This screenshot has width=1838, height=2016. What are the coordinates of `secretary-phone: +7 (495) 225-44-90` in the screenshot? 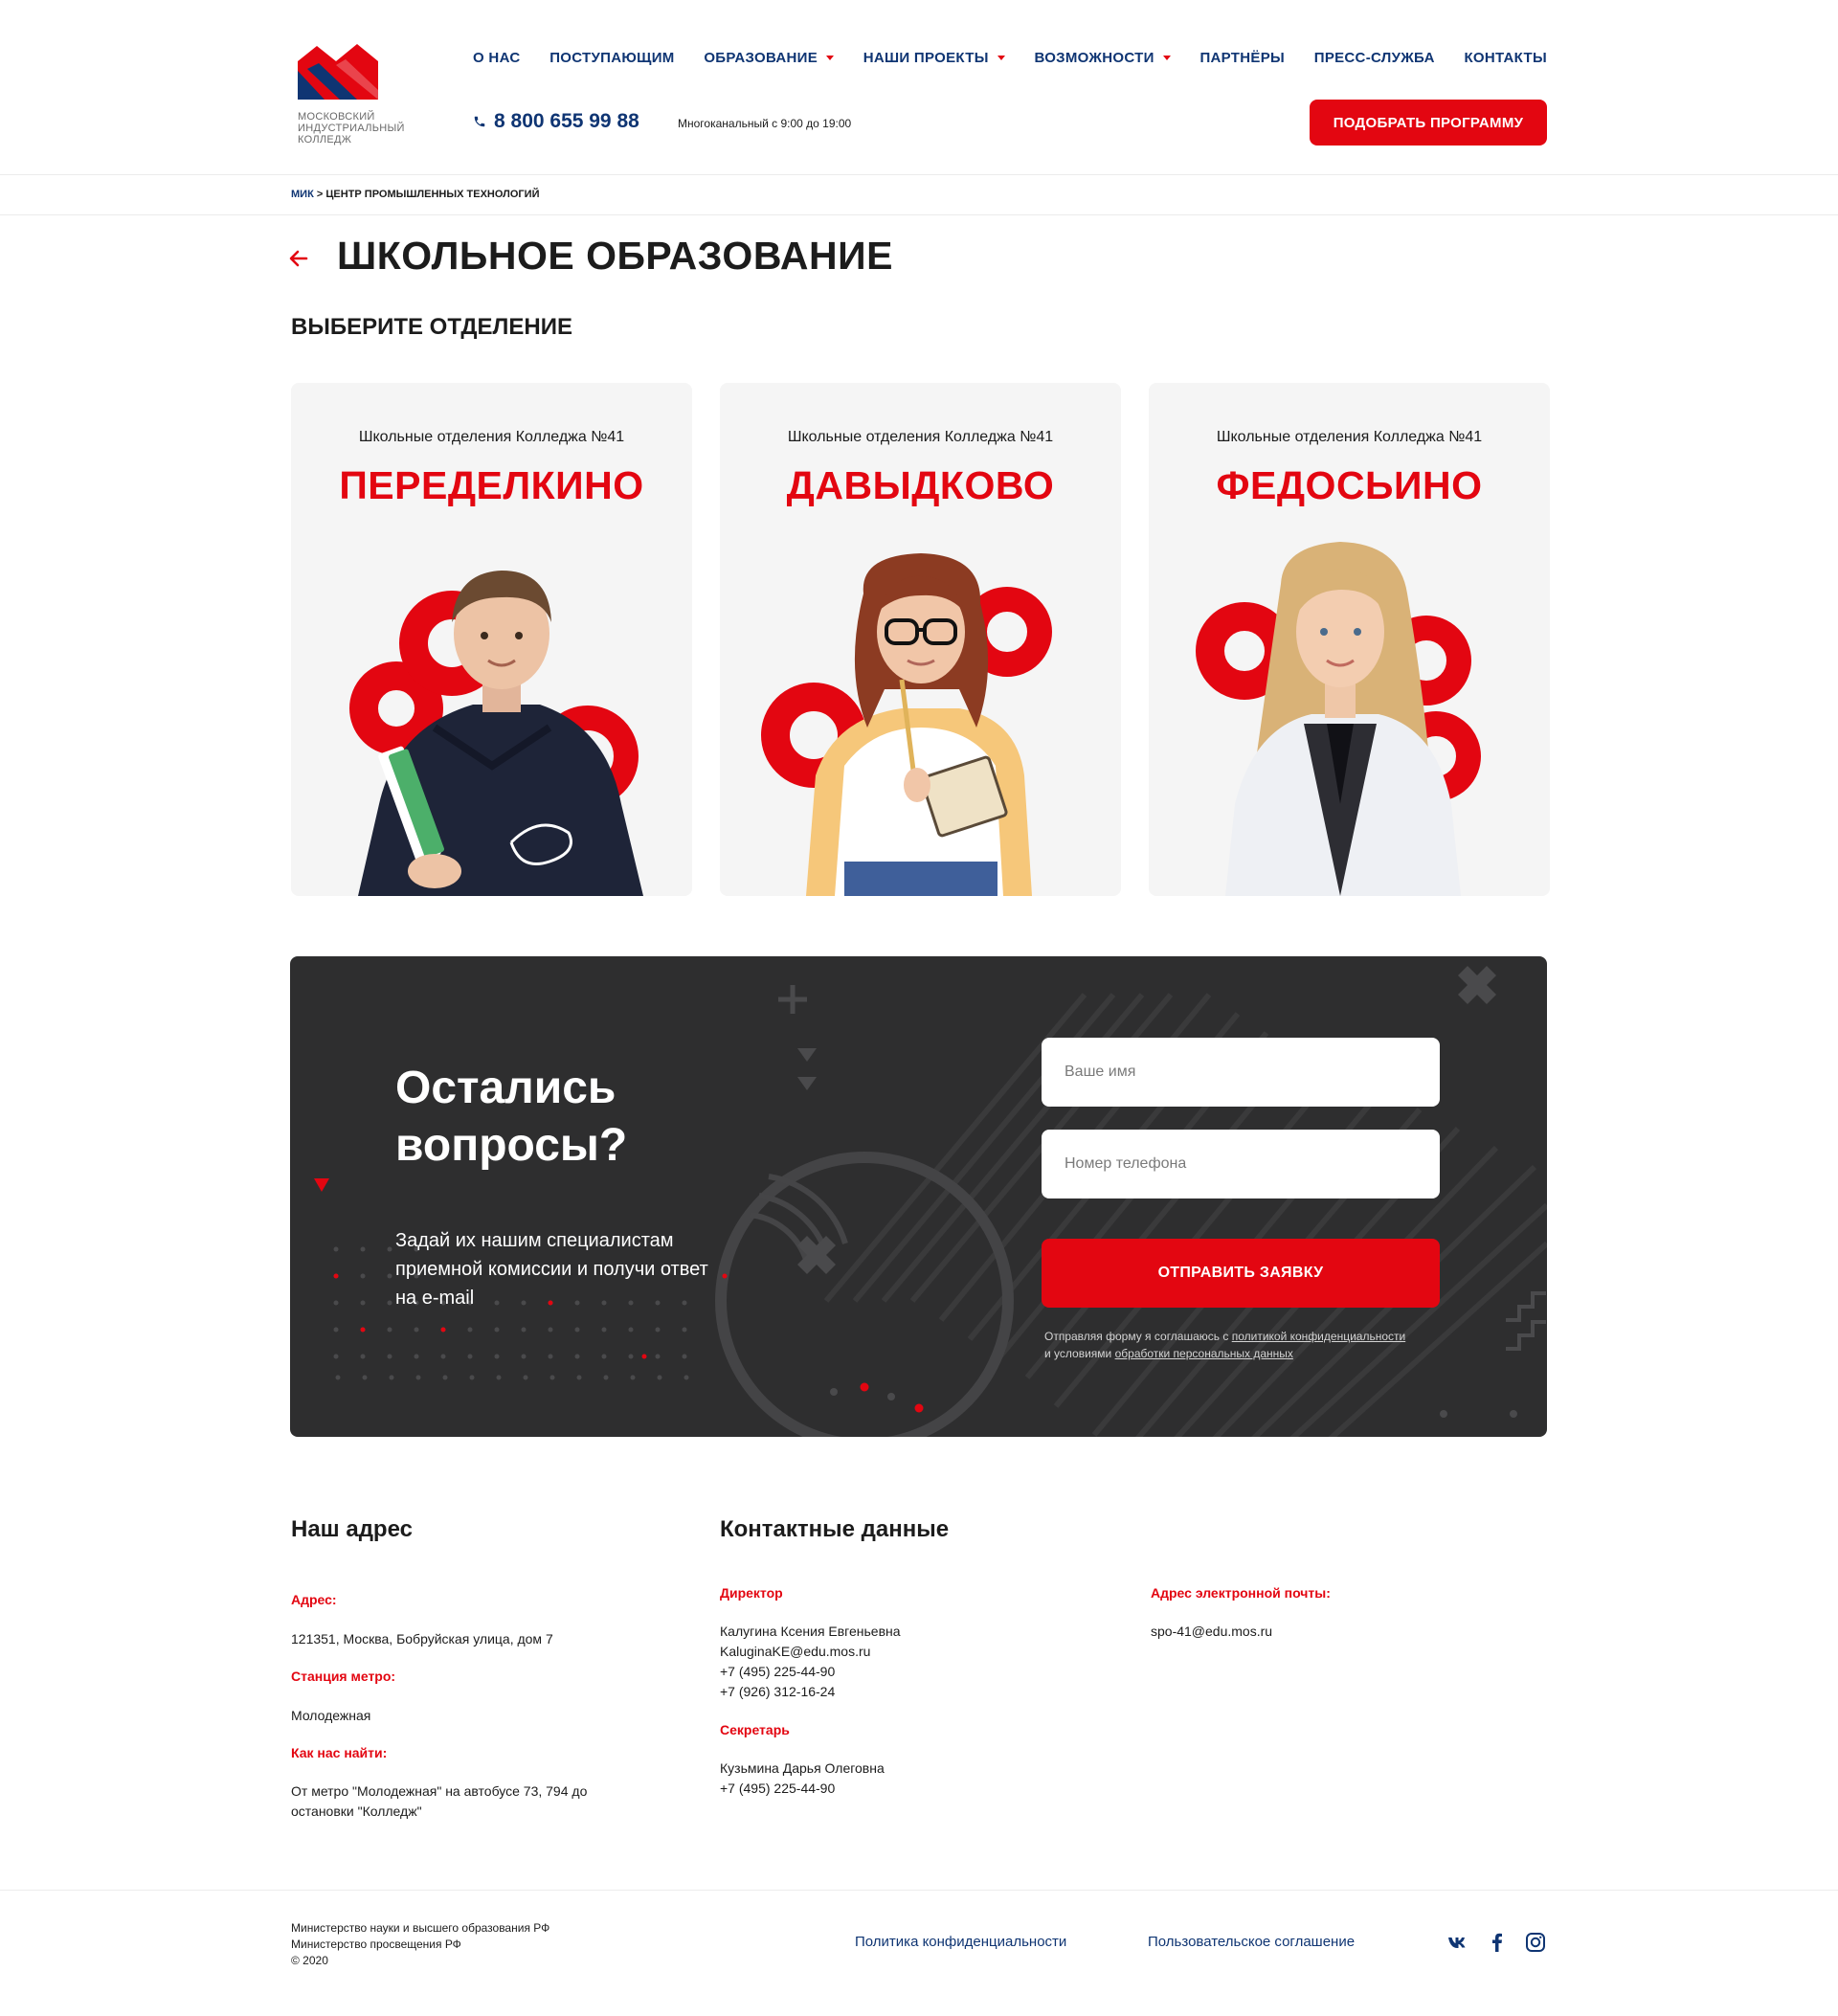 It's located at (777, 1789).